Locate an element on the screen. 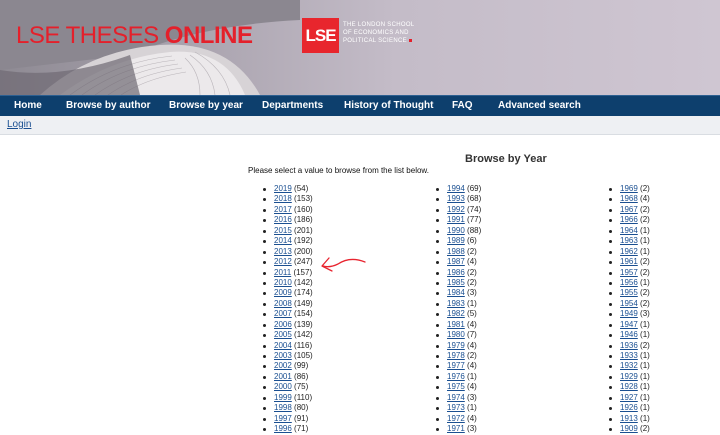  year-link: 1986 is located at coordinates (456, 272).